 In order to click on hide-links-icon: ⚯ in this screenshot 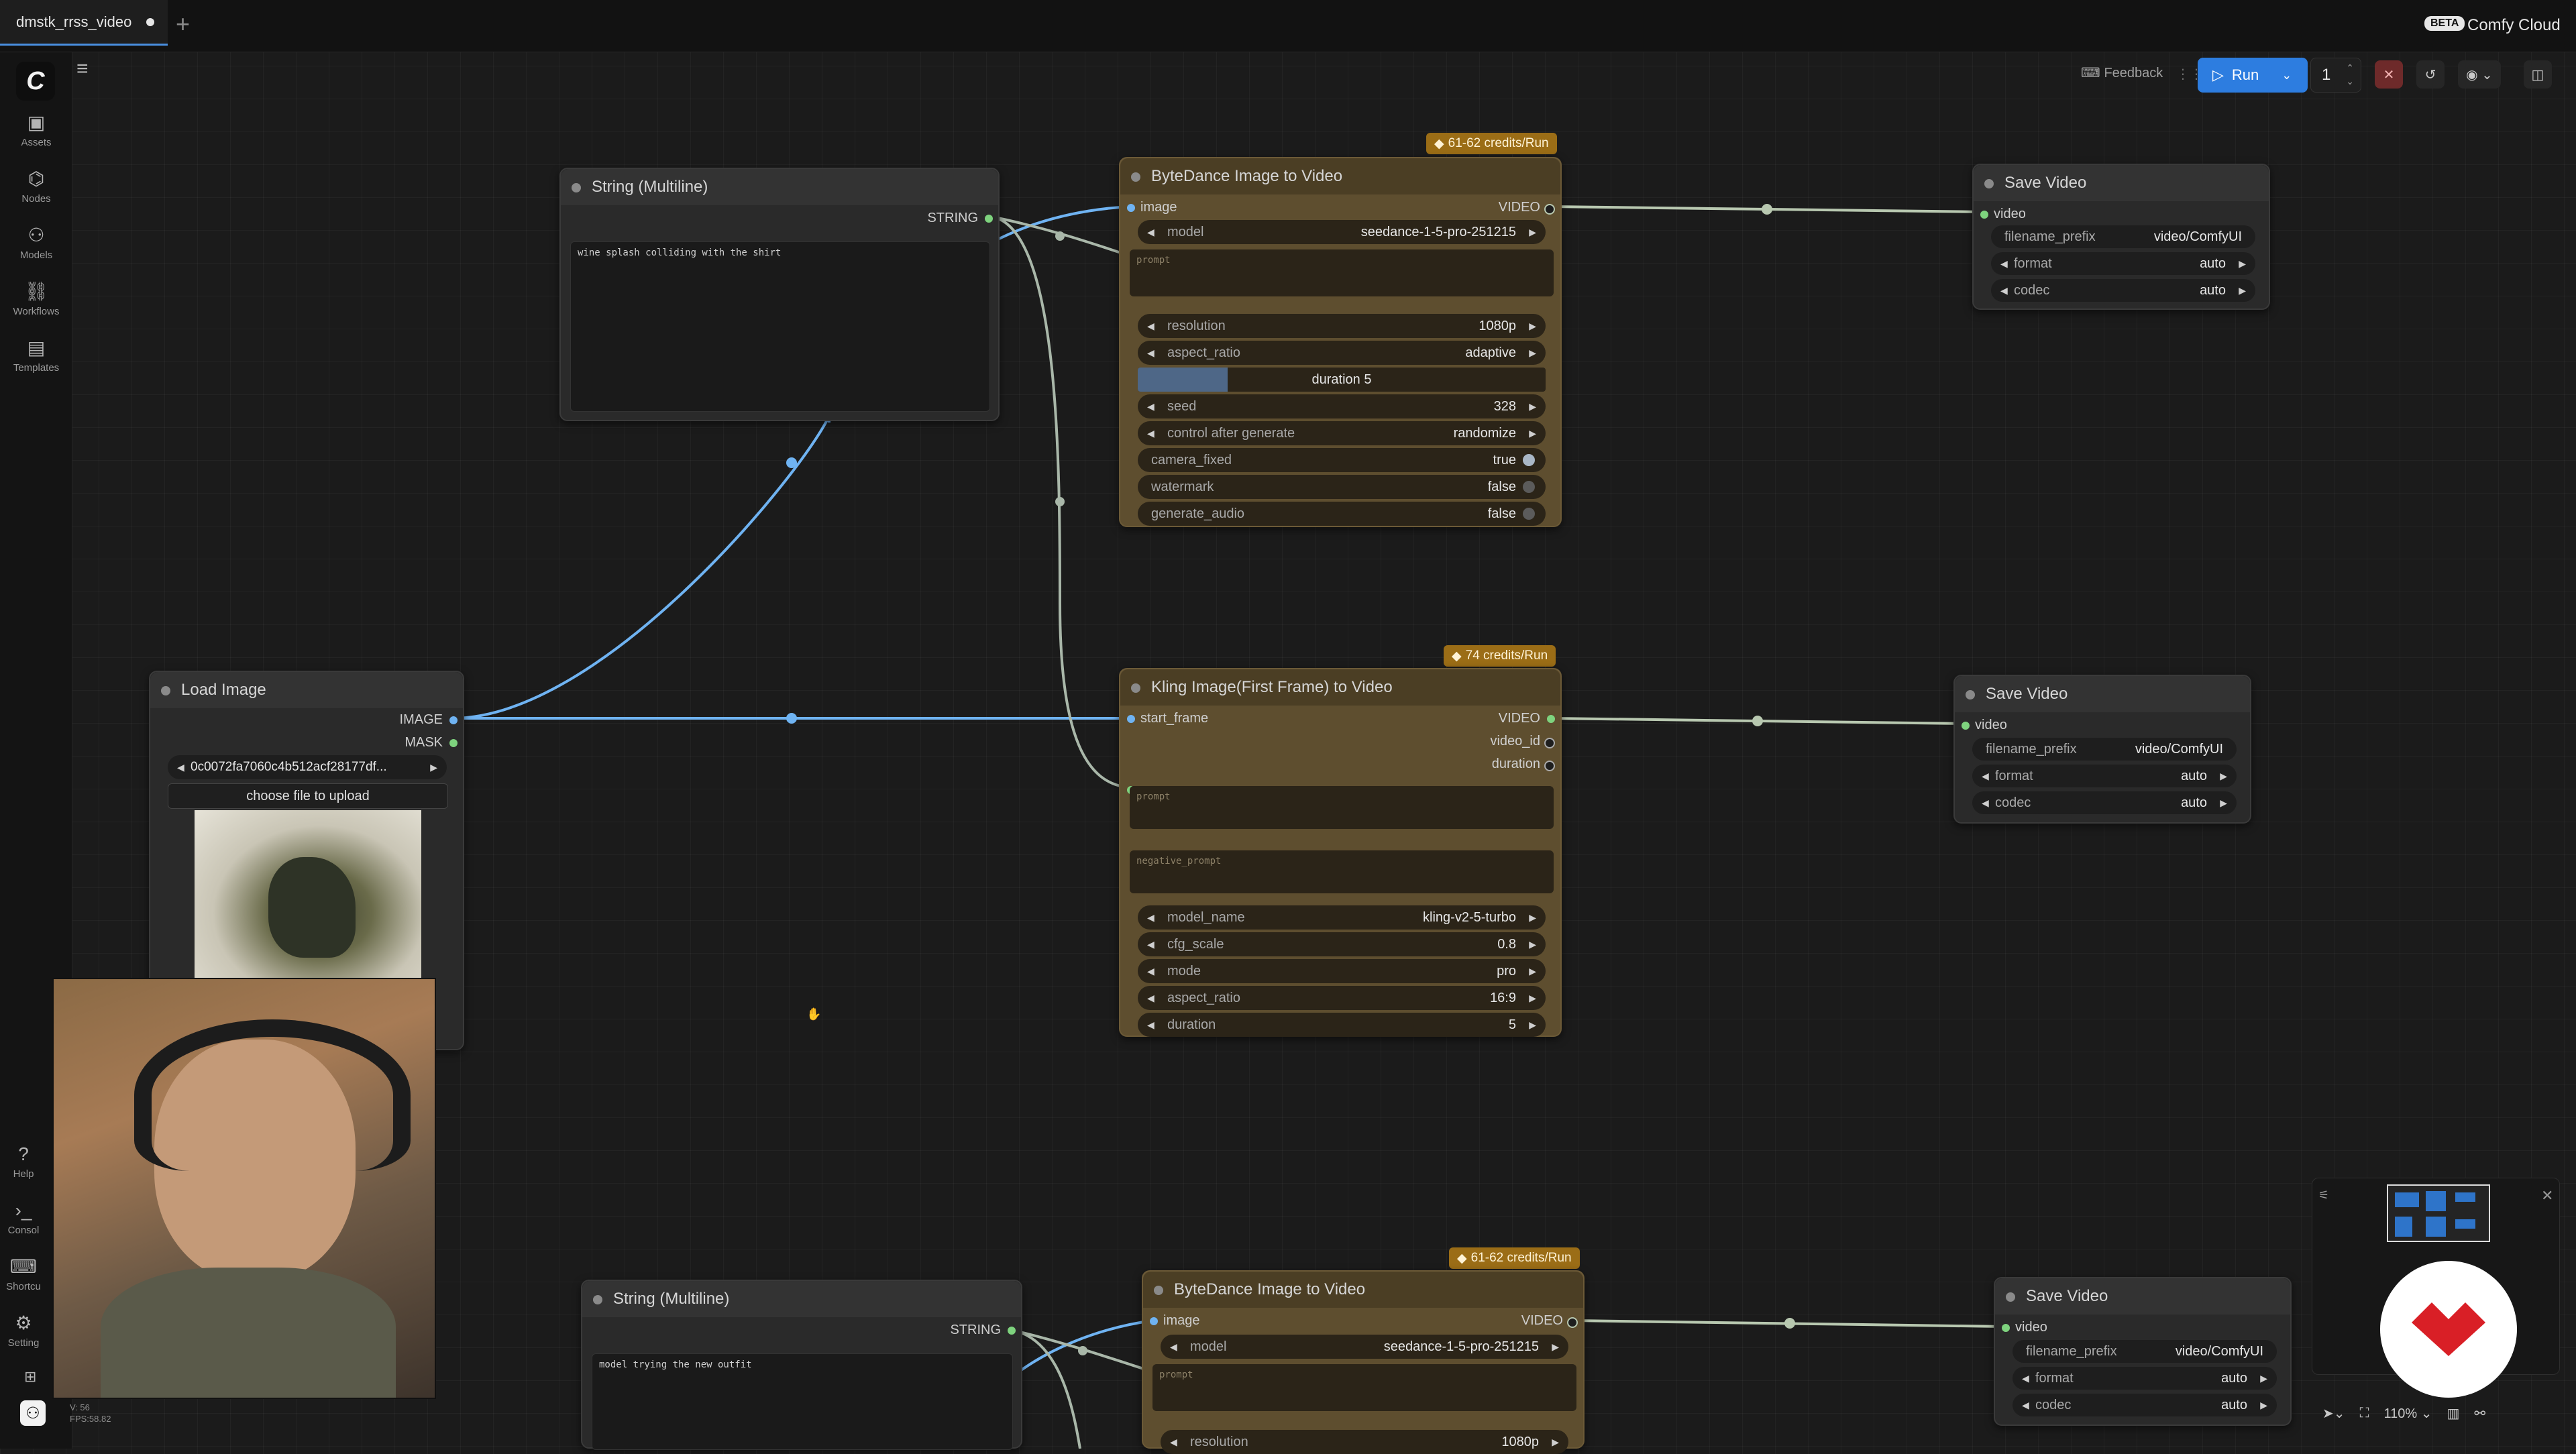, I will do `click(2479, 1413)`.